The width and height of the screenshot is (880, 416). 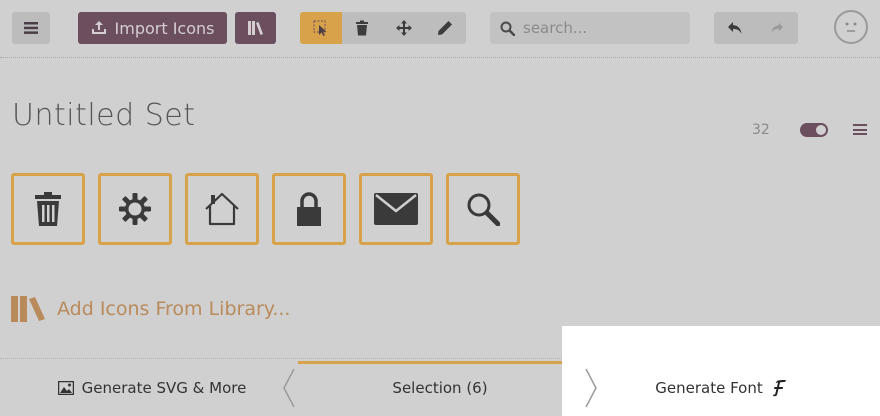 I want to click on upload-icon, so click(x=98, y=27).